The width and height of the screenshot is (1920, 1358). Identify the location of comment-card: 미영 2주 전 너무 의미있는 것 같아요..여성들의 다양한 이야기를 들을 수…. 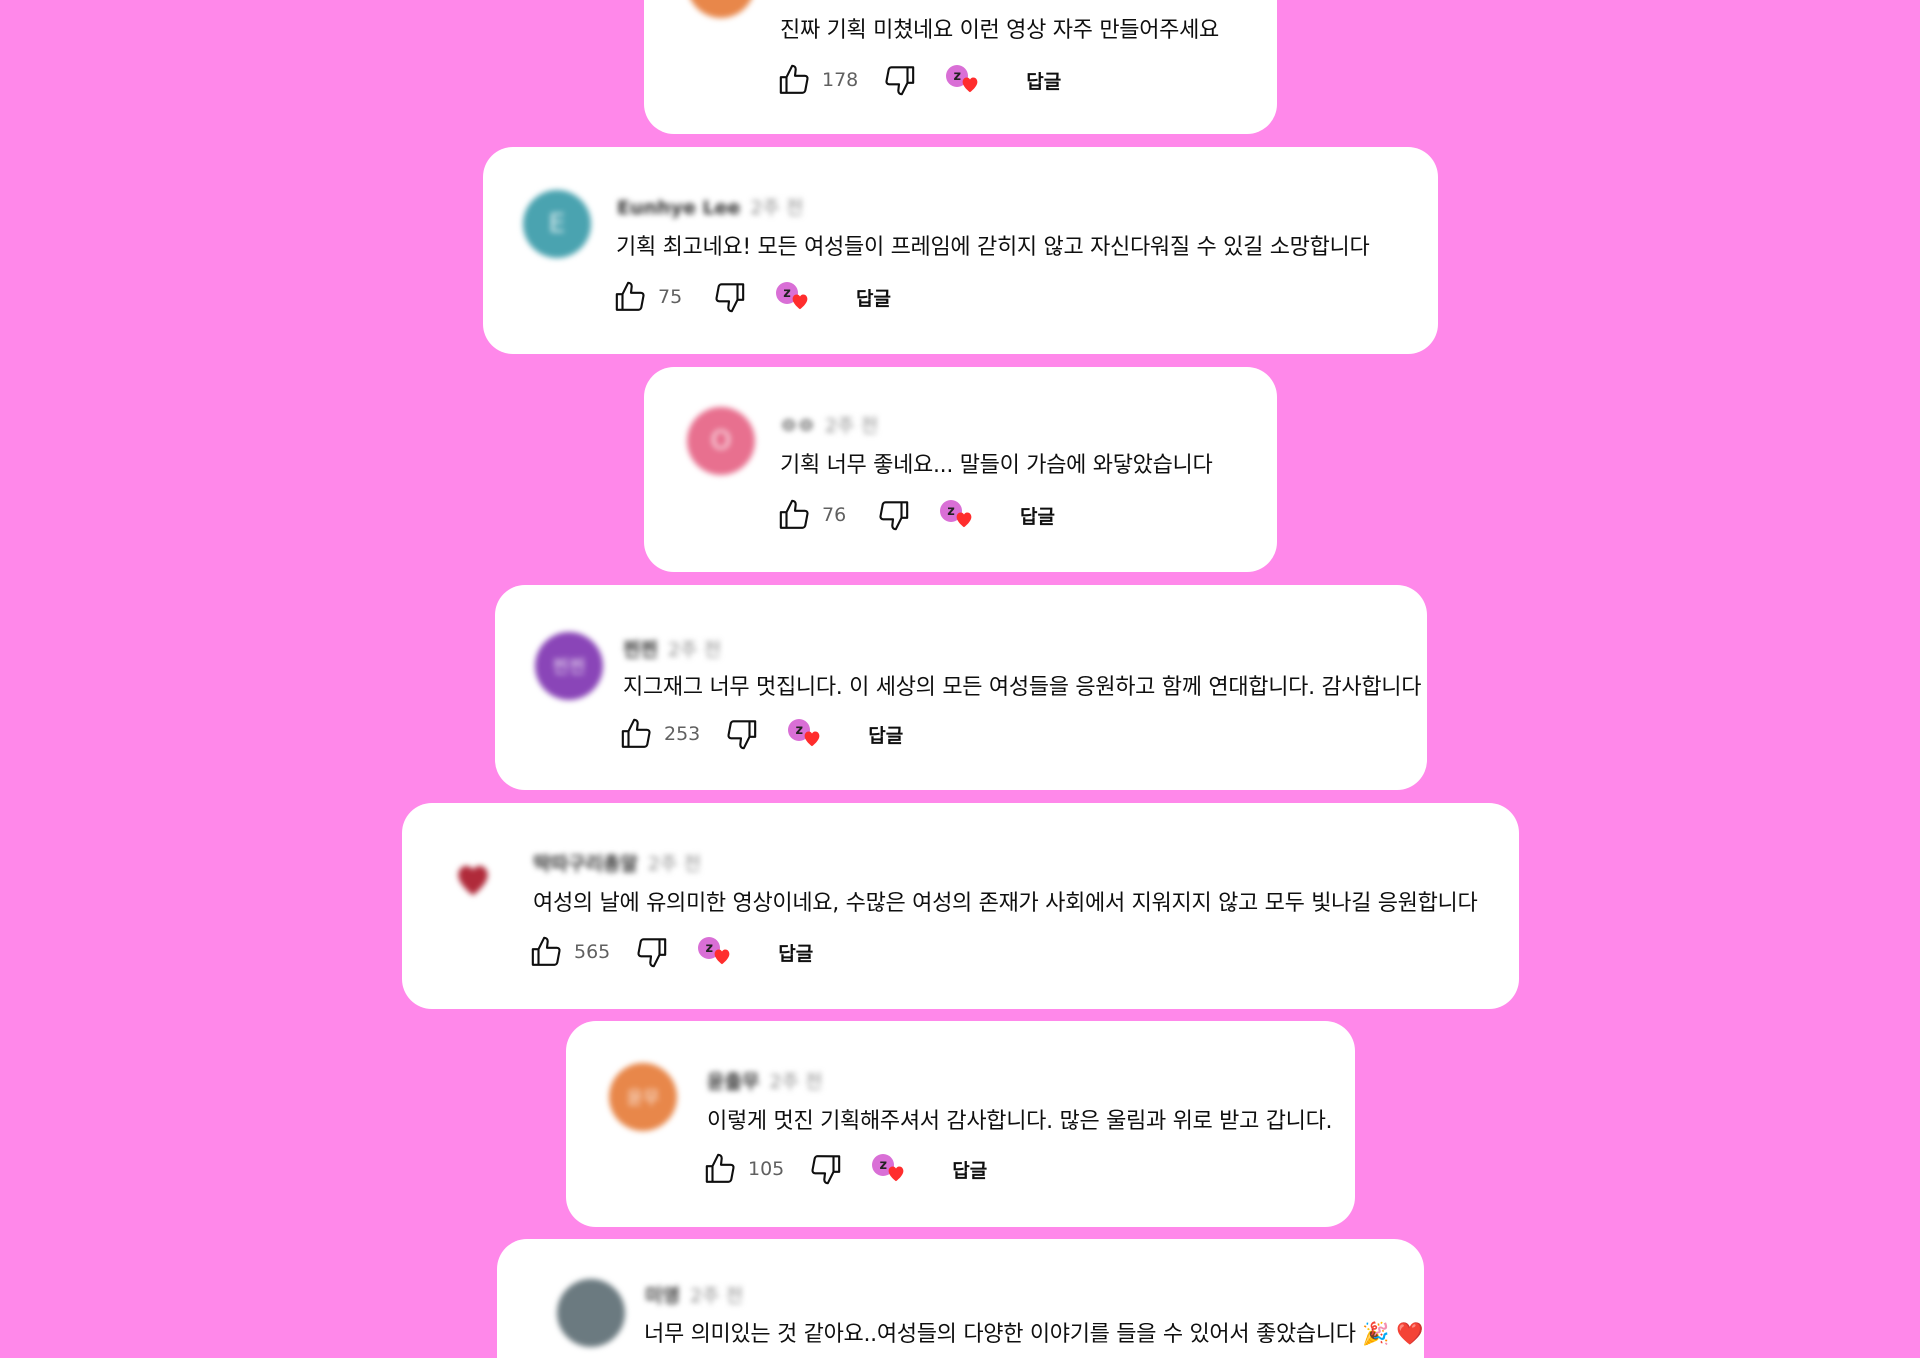
(960, 1298).